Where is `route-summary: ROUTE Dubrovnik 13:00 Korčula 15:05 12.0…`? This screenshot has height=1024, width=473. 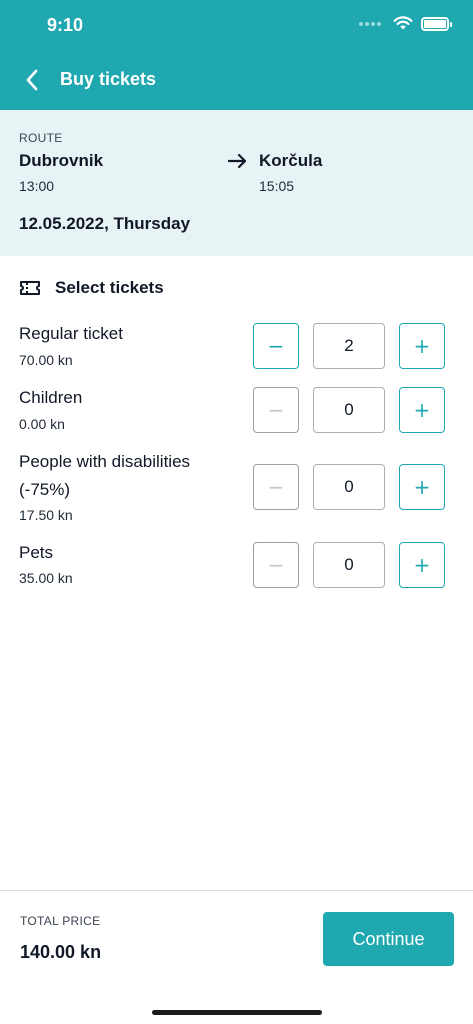
route-summary: ROUTE Dubrovnik 13:00 Korčula 15:05 12.0… is located at coordinates (236, 183).